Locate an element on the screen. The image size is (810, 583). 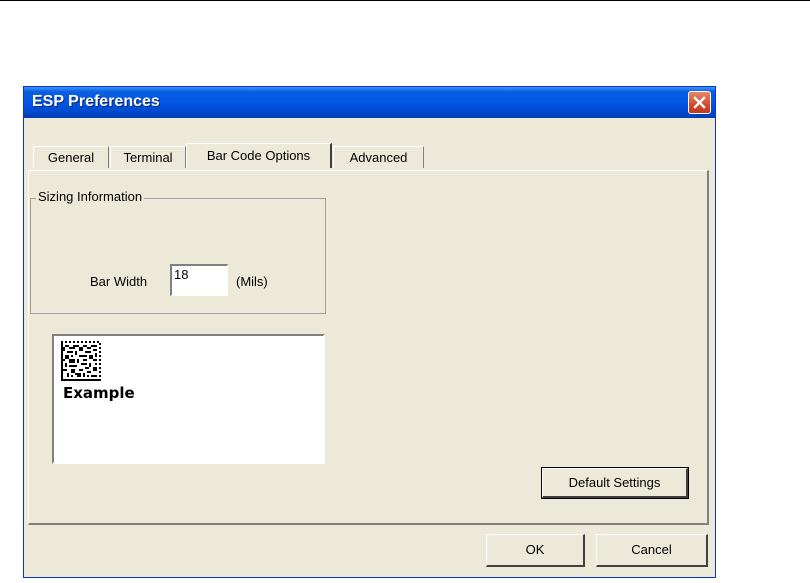
default-settings-label: Default Settings is located at coordinates (614, 482).